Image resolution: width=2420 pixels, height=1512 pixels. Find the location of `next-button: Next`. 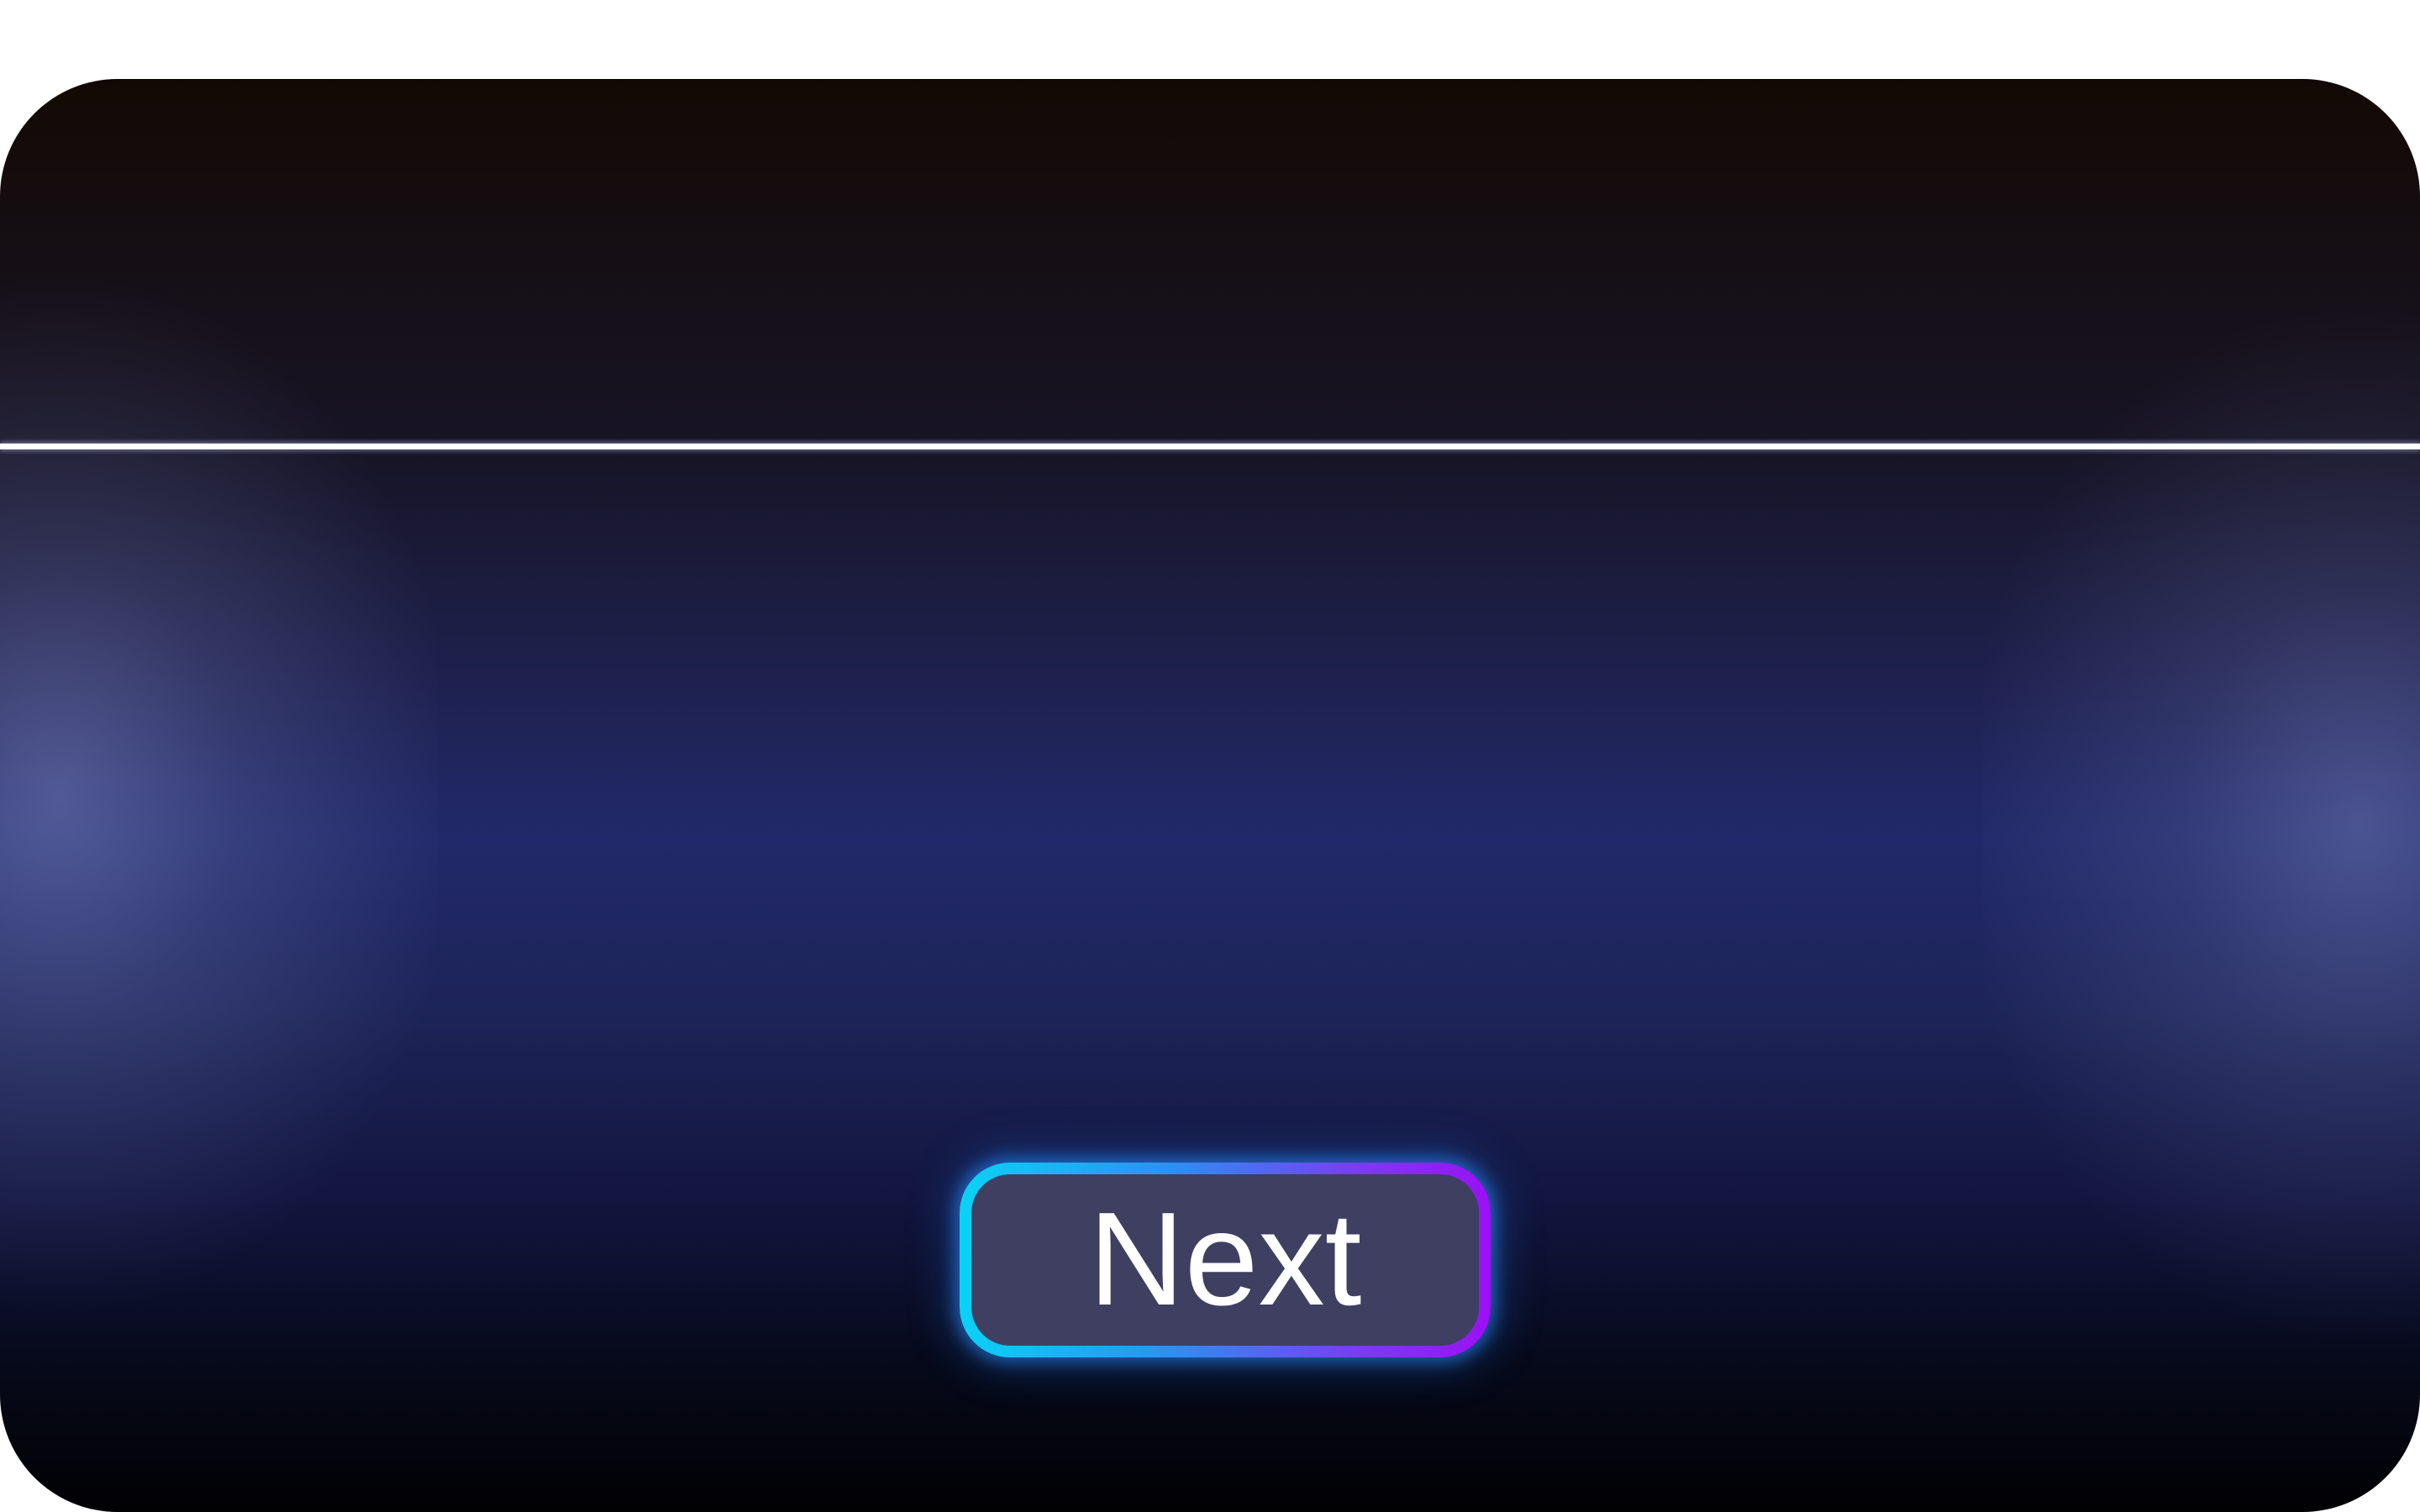

next-button: Next is located at coordinates (1225, 1260).